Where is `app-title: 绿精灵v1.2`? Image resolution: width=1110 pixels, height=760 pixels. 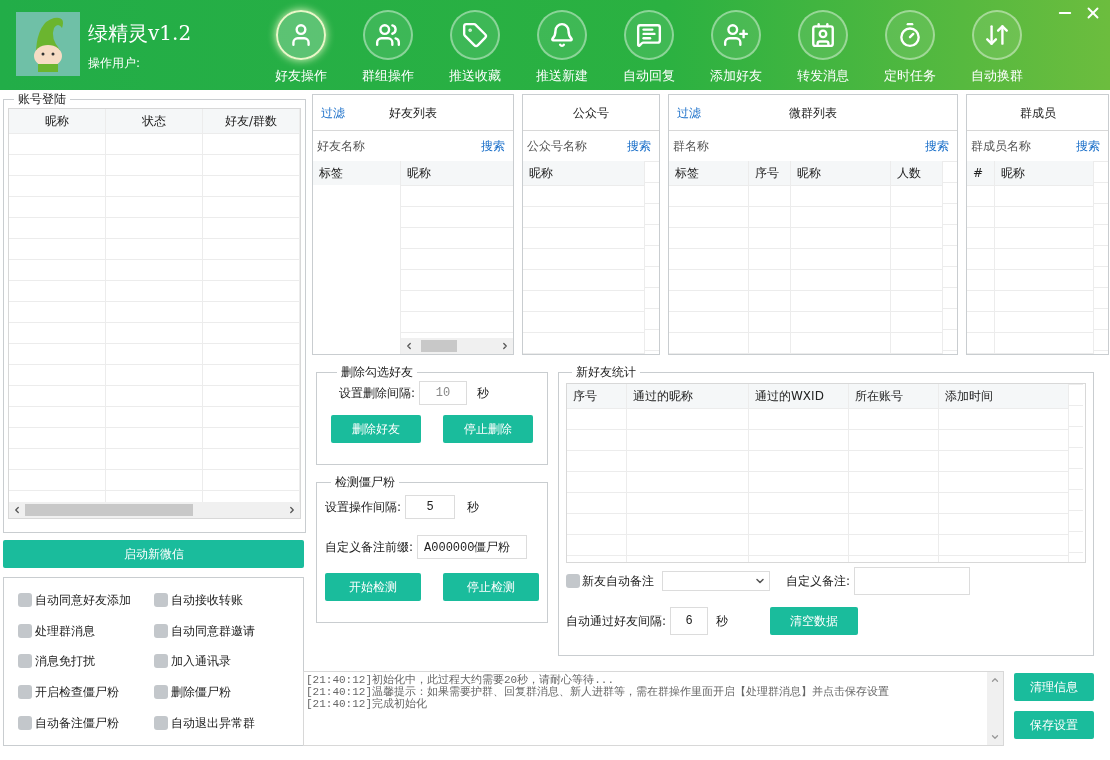 app-title: 绿精灵v1.2 is located at coordinates (140, 33).